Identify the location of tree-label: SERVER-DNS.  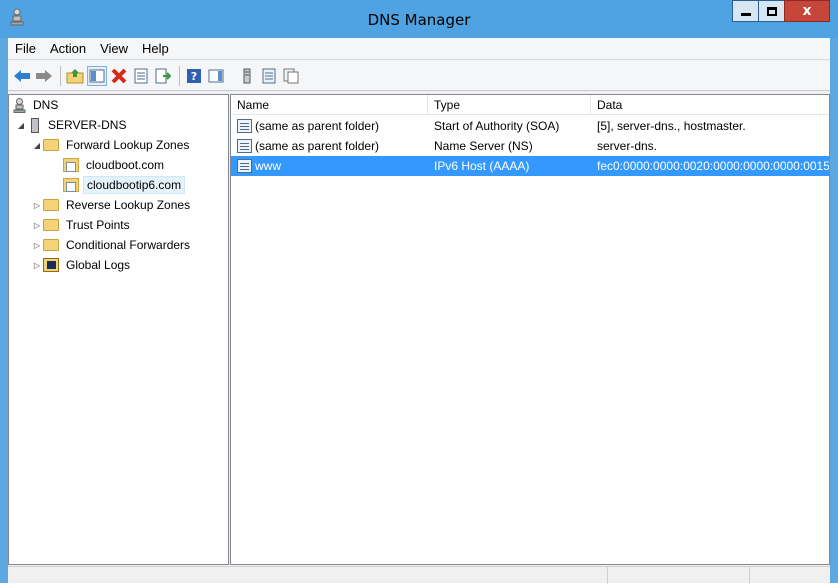
(87, 125).